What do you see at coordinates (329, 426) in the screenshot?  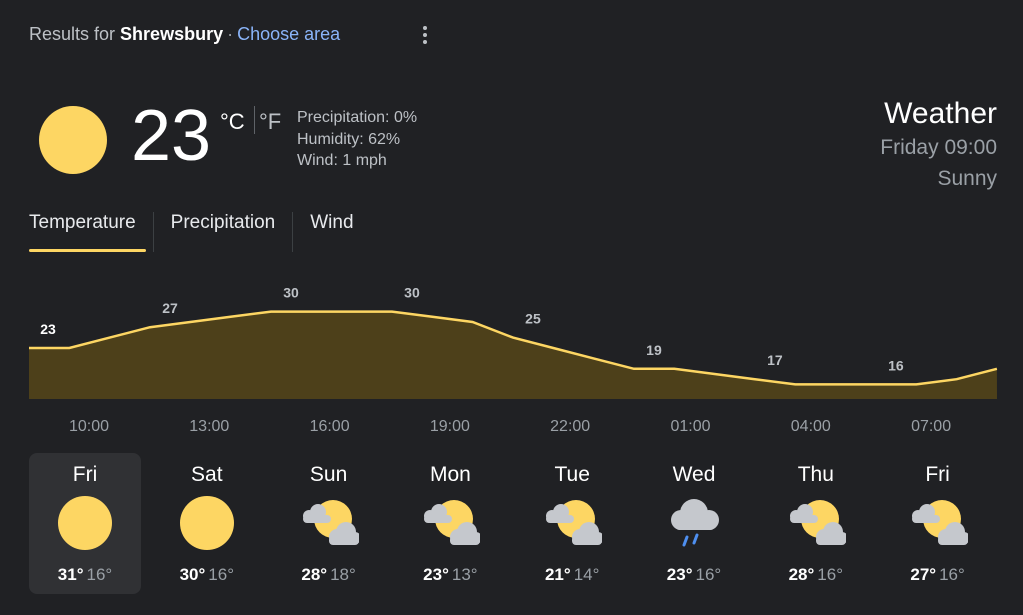 I see `time-tick-label: 16:00` at bounding box center [329, 426].